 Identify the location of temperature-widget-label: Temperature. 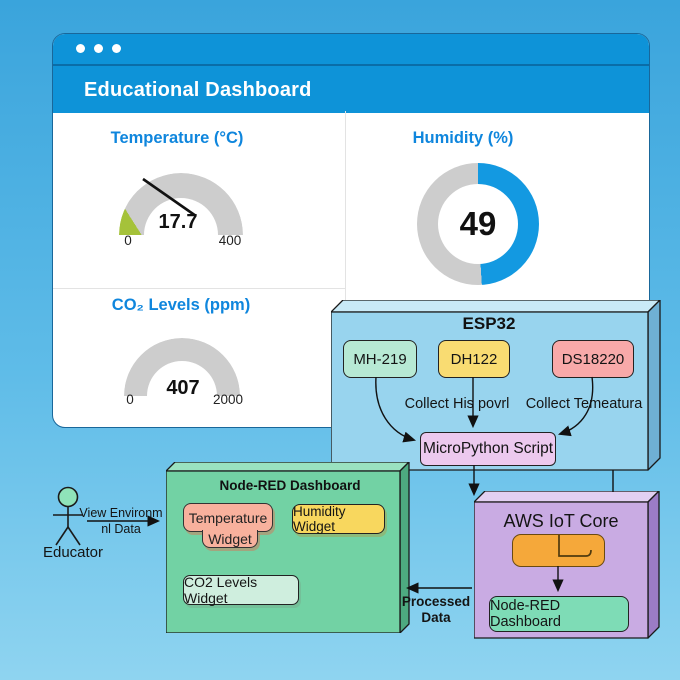
(228, 517).